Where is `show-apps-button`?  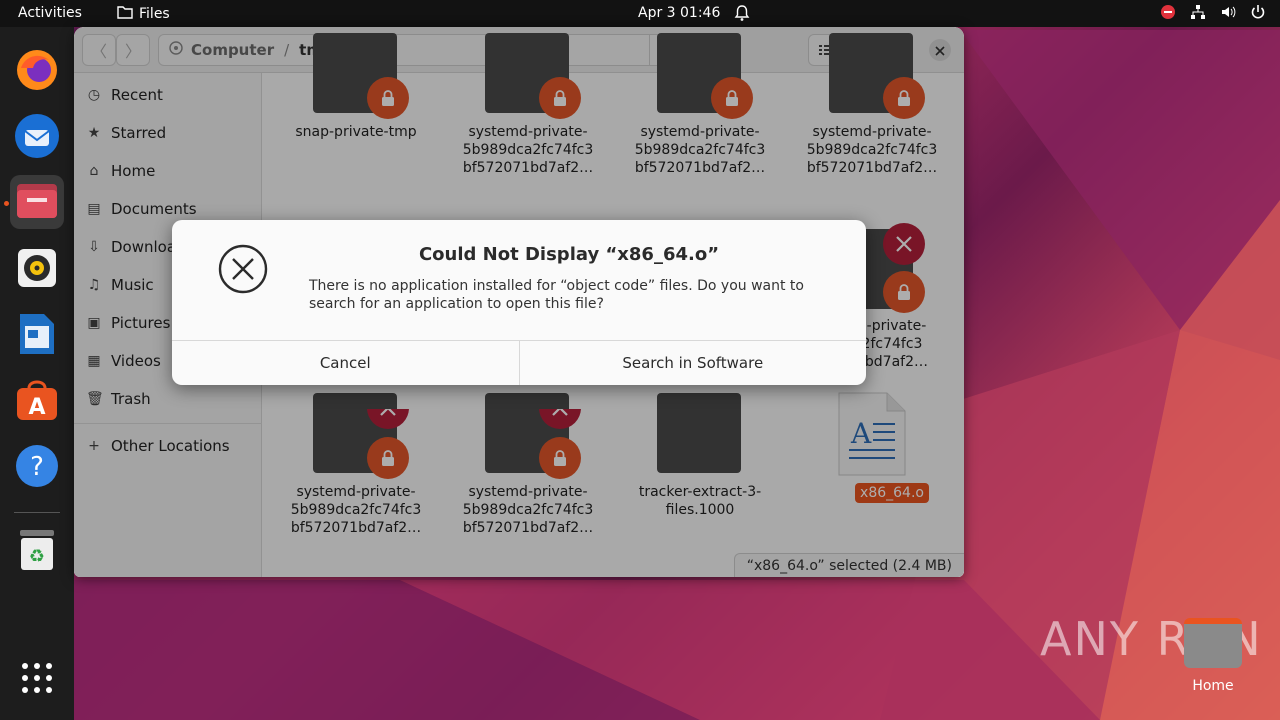 show-apps-button is located at coordinates (37, 680).